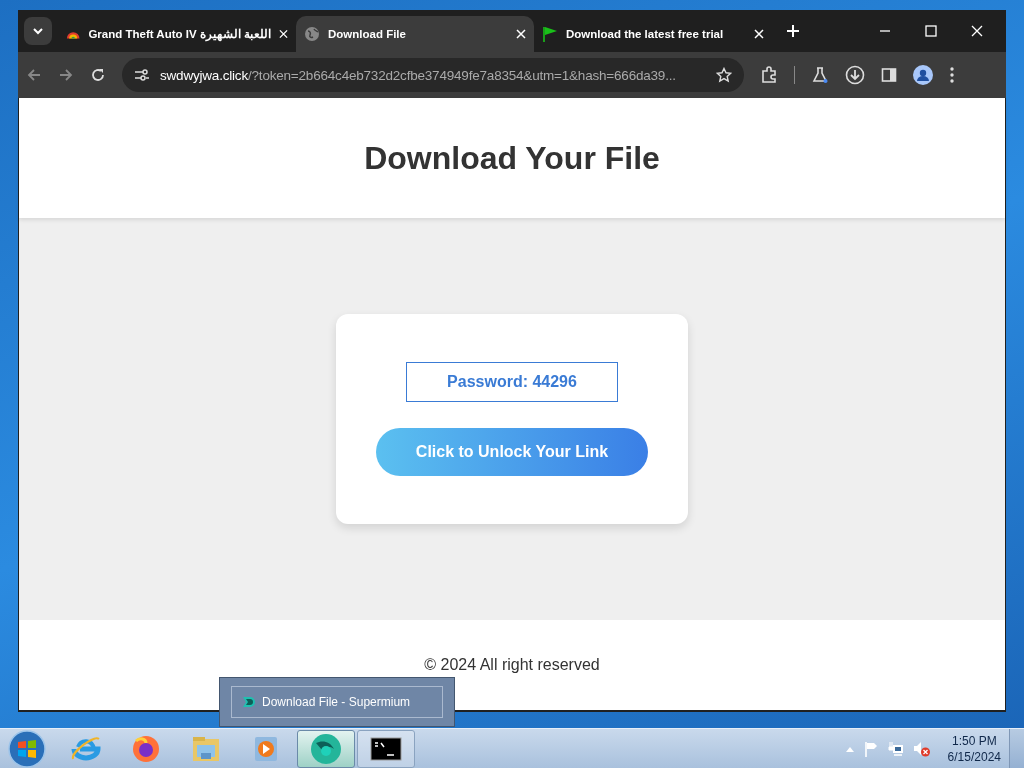 Image resolution: width=1024 pixels, height=768 pixels. Describe the element at coordinates (177, 34) in the screenshot. I see `browser-tab: Grand Theft Auto IV اللعبة الشهيرة` at that location.